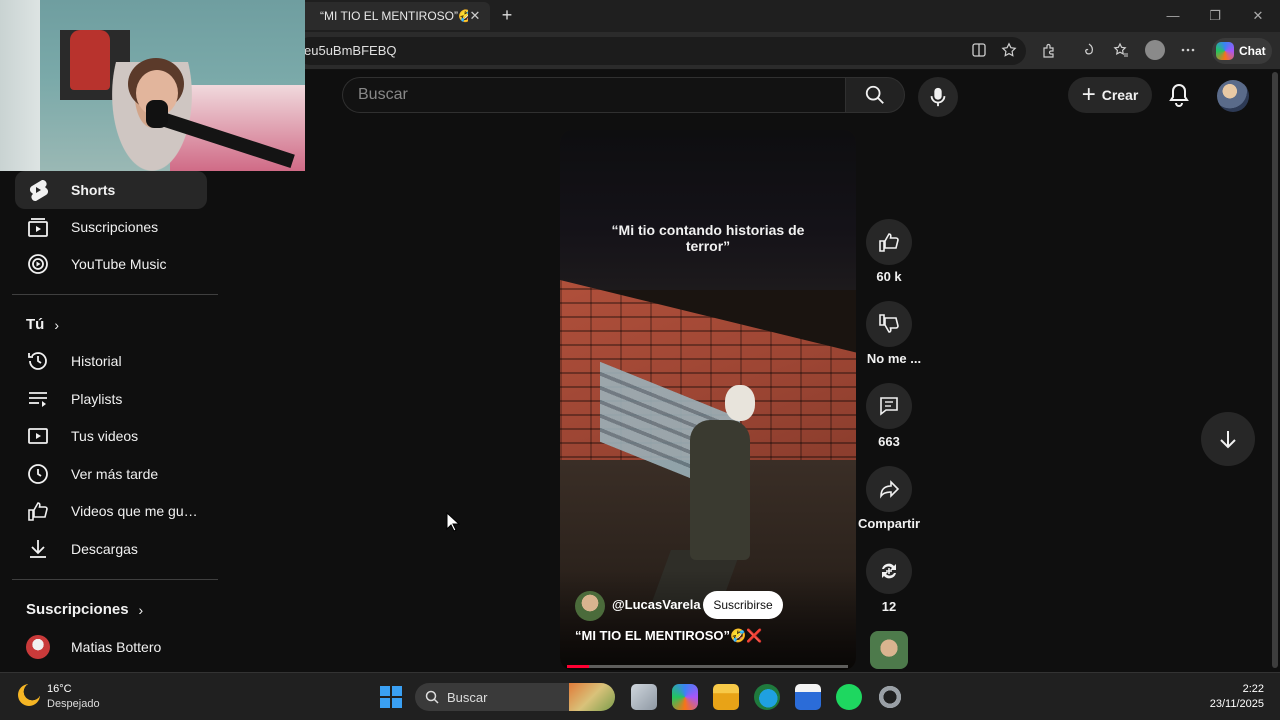 This screenshot has width=1280, height=720. I want to click on create-label: Crear, so click(1120, 95).